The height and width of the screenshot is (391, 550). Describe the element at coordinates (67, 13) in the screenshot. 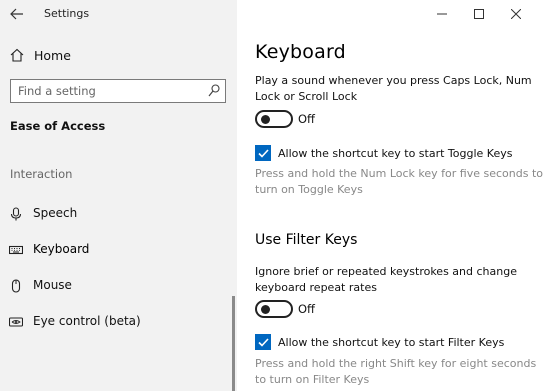

I see `window-title: Settings` at that location.